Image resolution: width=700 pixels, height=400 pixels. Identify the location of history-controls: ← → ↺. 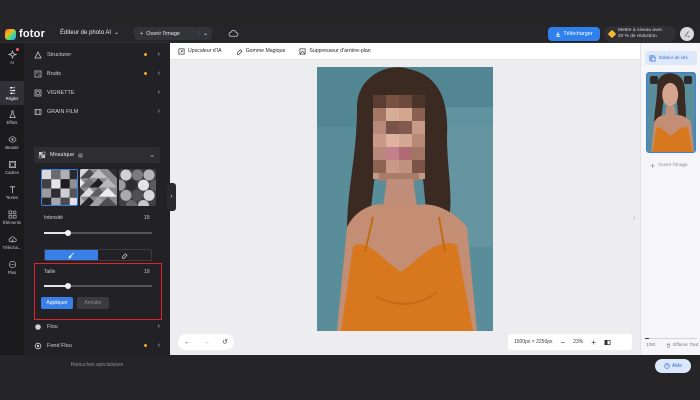
(206, 342).